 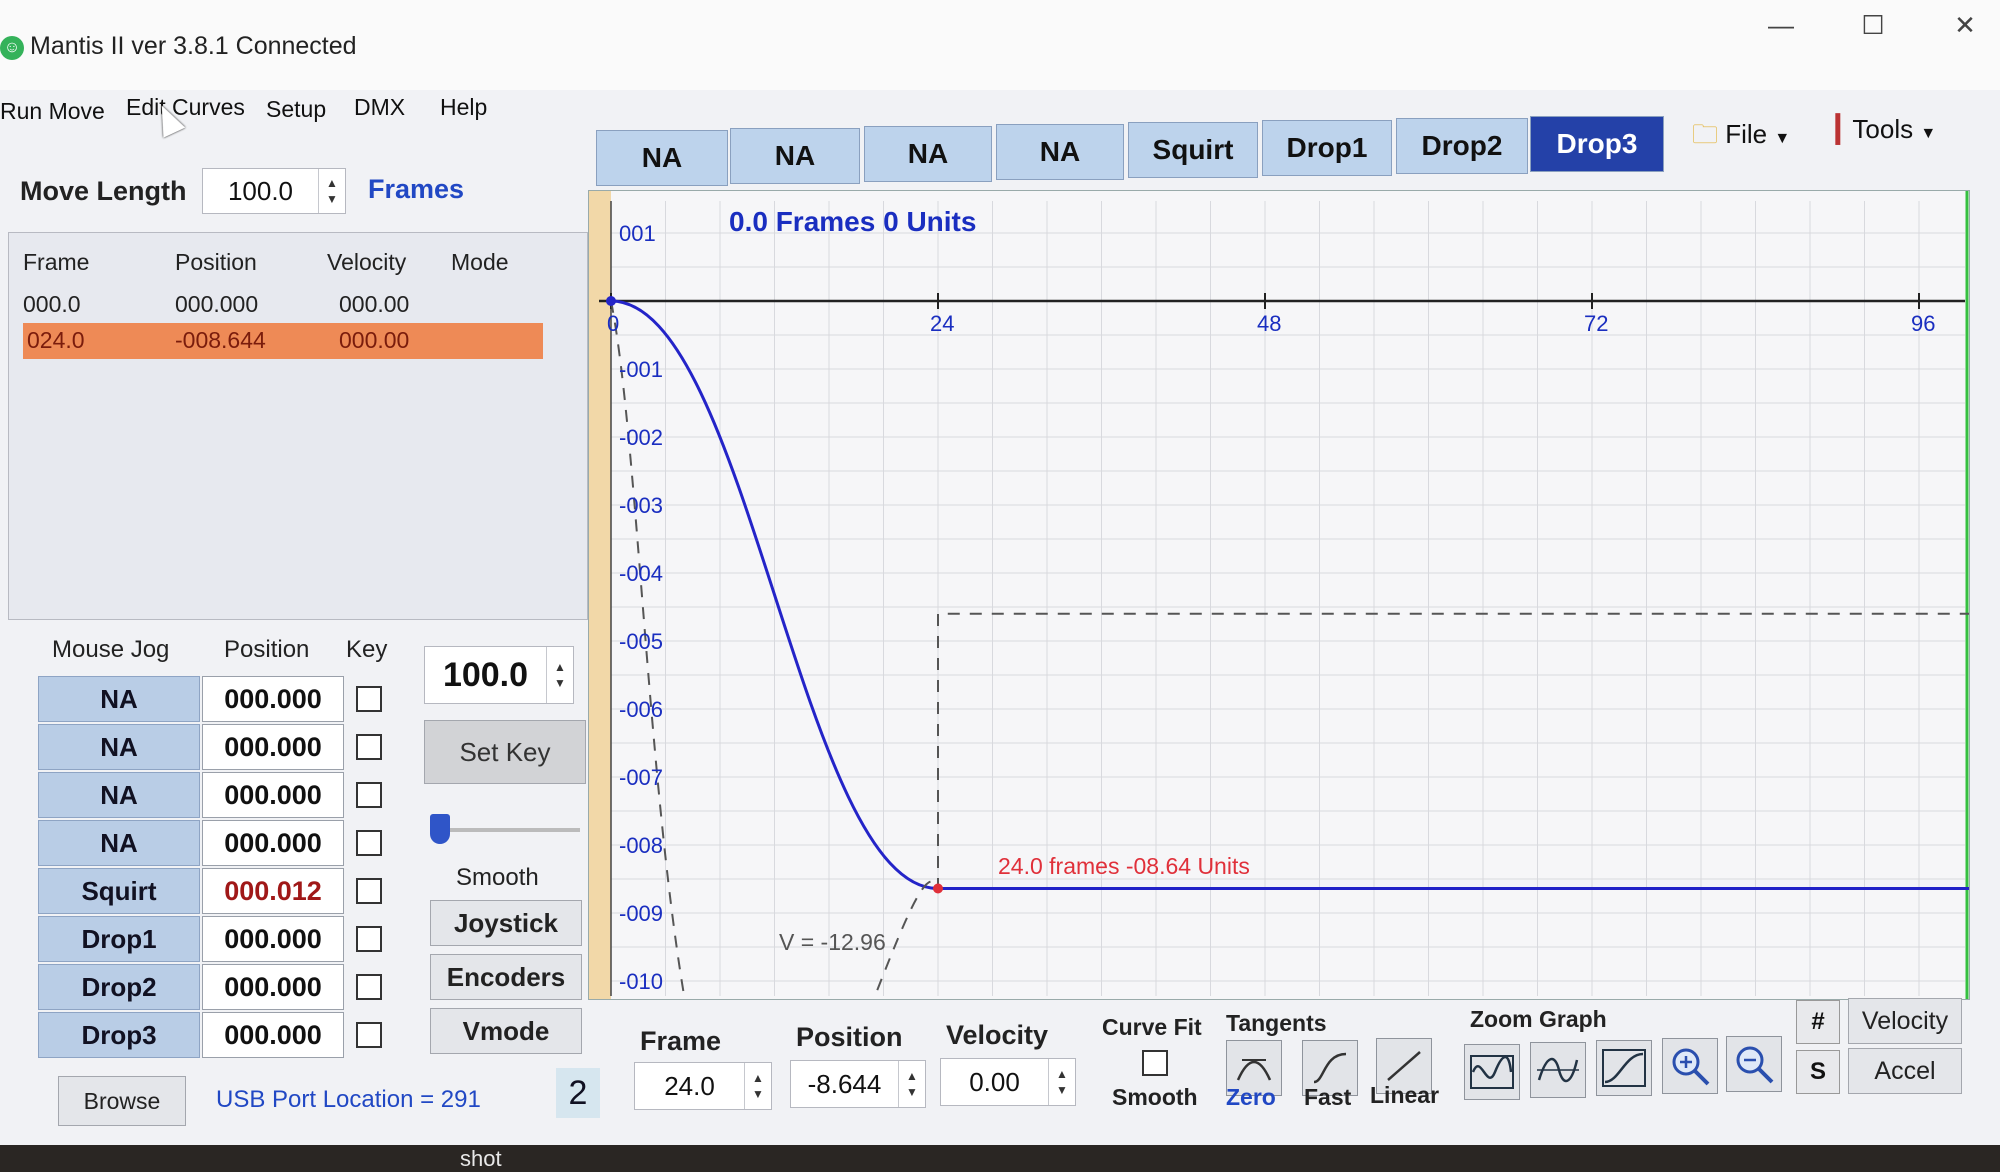 What do you see at coordinates (844, 1083) in the screenshot?
I see `position-value: -8.644` at bounding box center [844, 1083].